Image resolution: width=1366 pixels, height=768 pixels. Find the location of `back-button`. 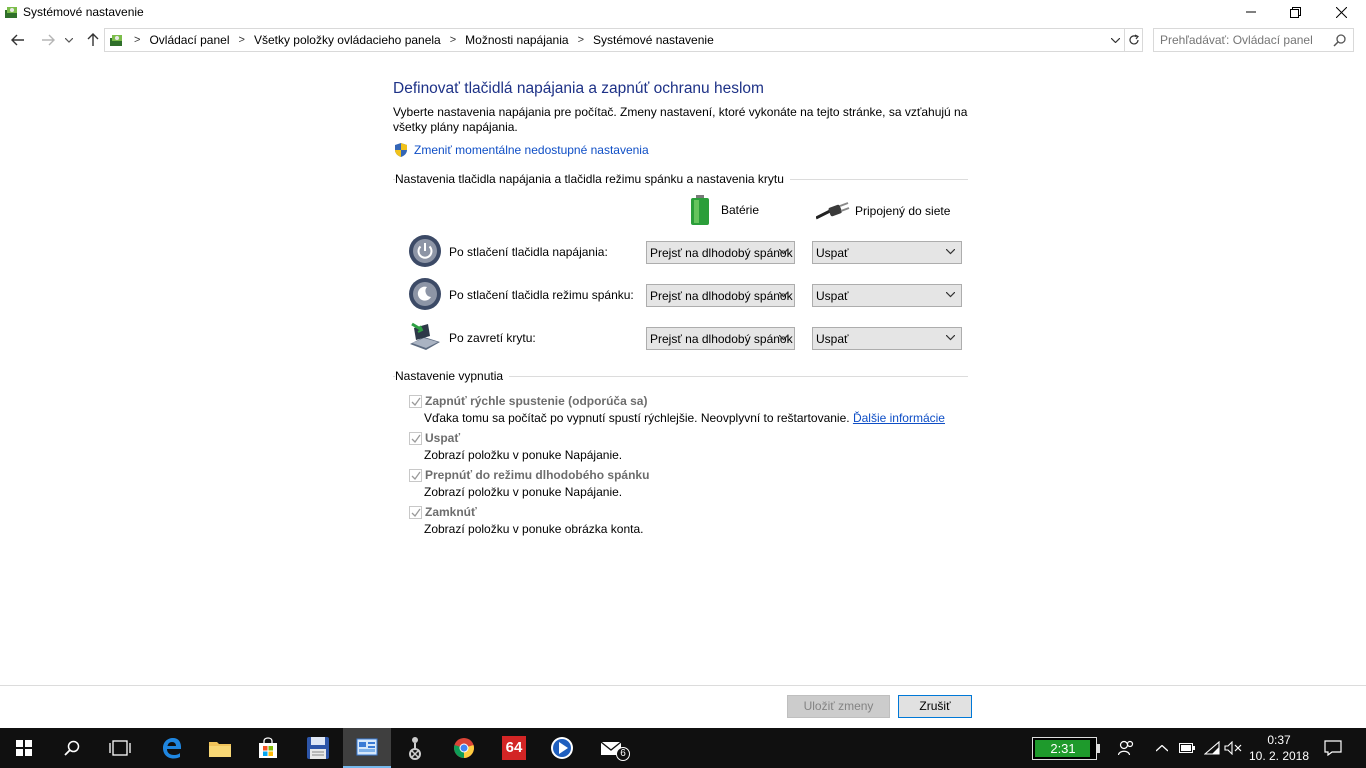

back-button is located at coordinates (18, 40).